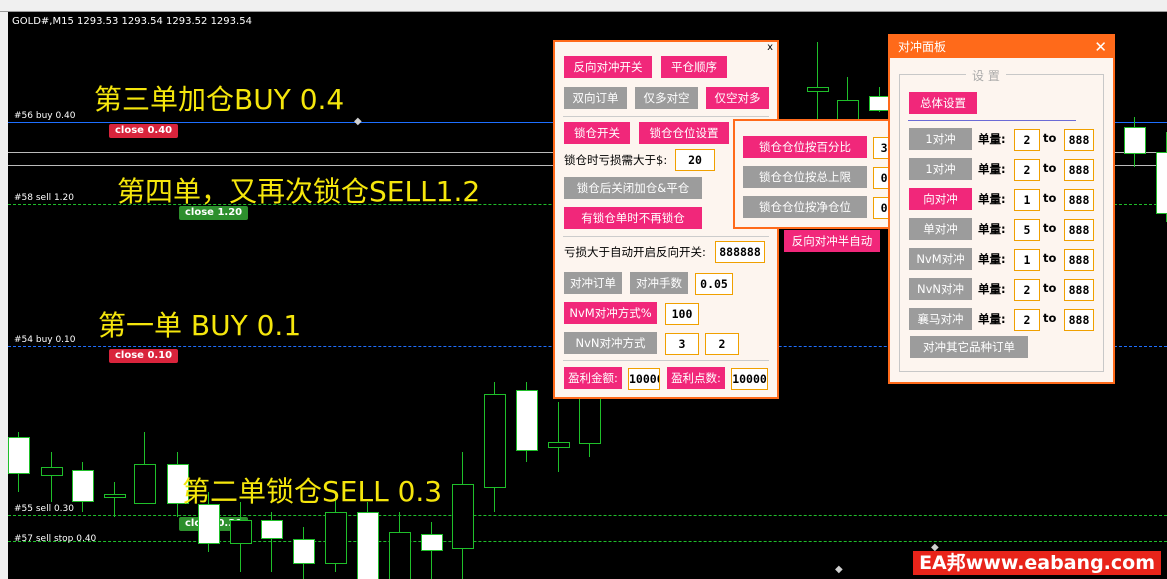  I want to click on auto-reverse-loss-label: 亏损大于自动开启反向开关:, so click(635, 252).